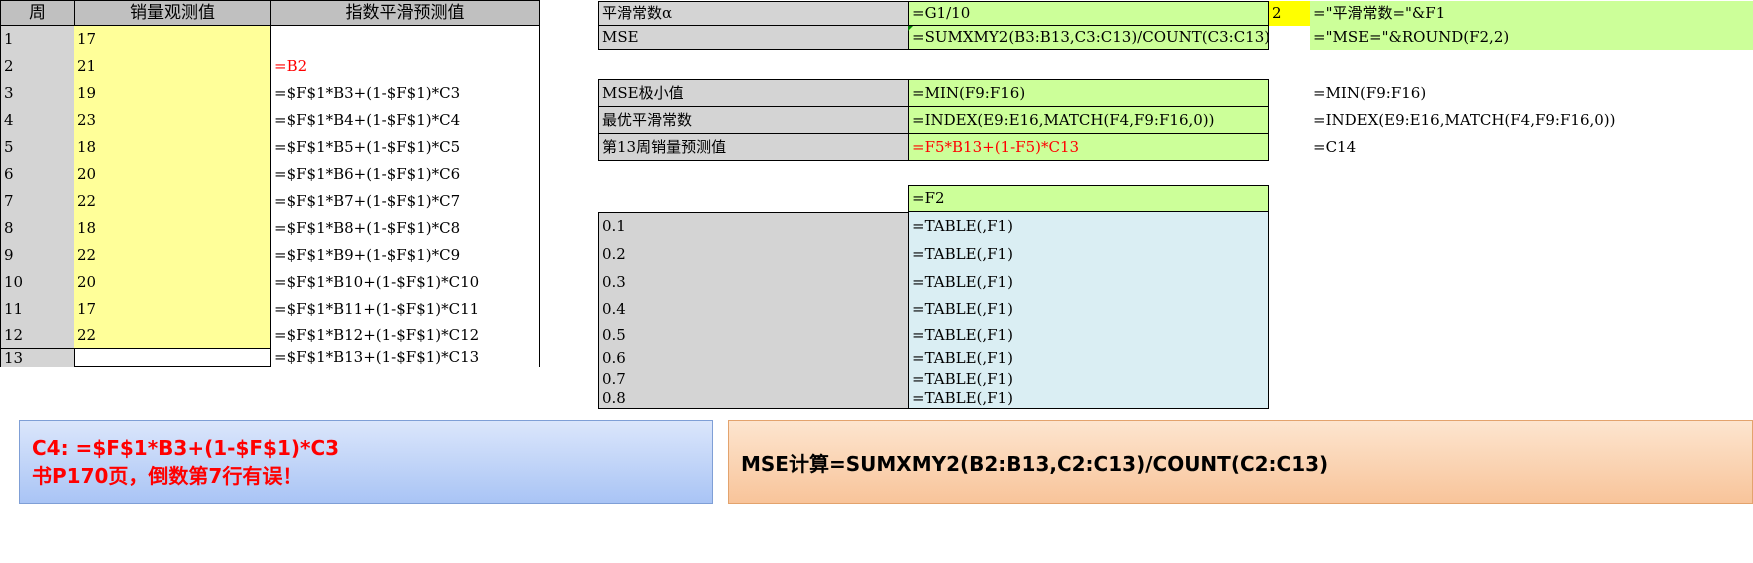 The width and height of the screenshot is (1753, 563). I want to click on table-head-formula-cell: =F2, so click(1088, 198).